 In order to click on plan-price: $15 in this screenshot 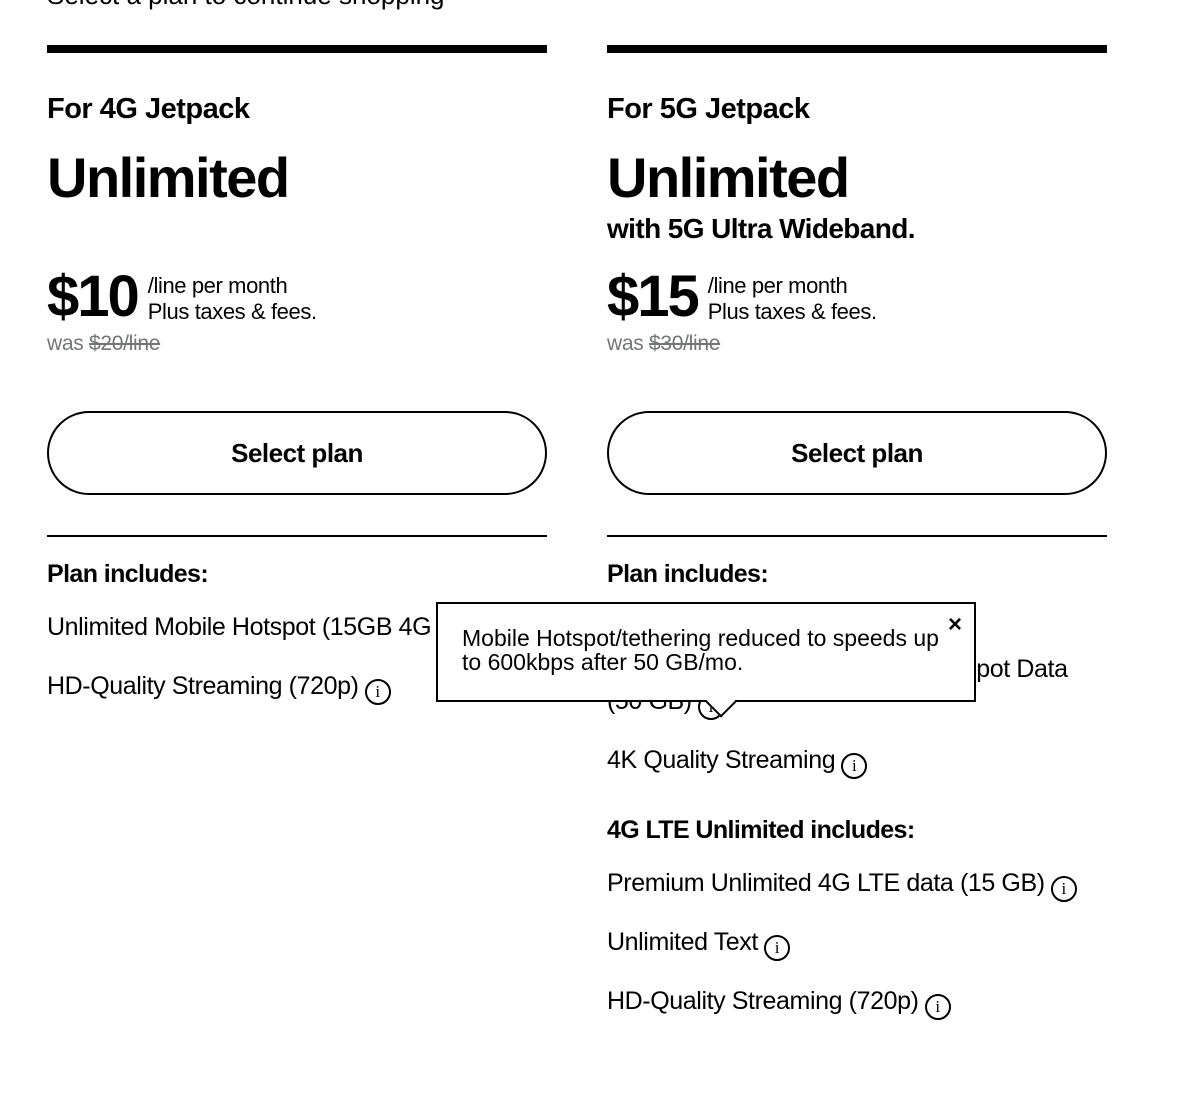, I will do `click(653, 296)`.